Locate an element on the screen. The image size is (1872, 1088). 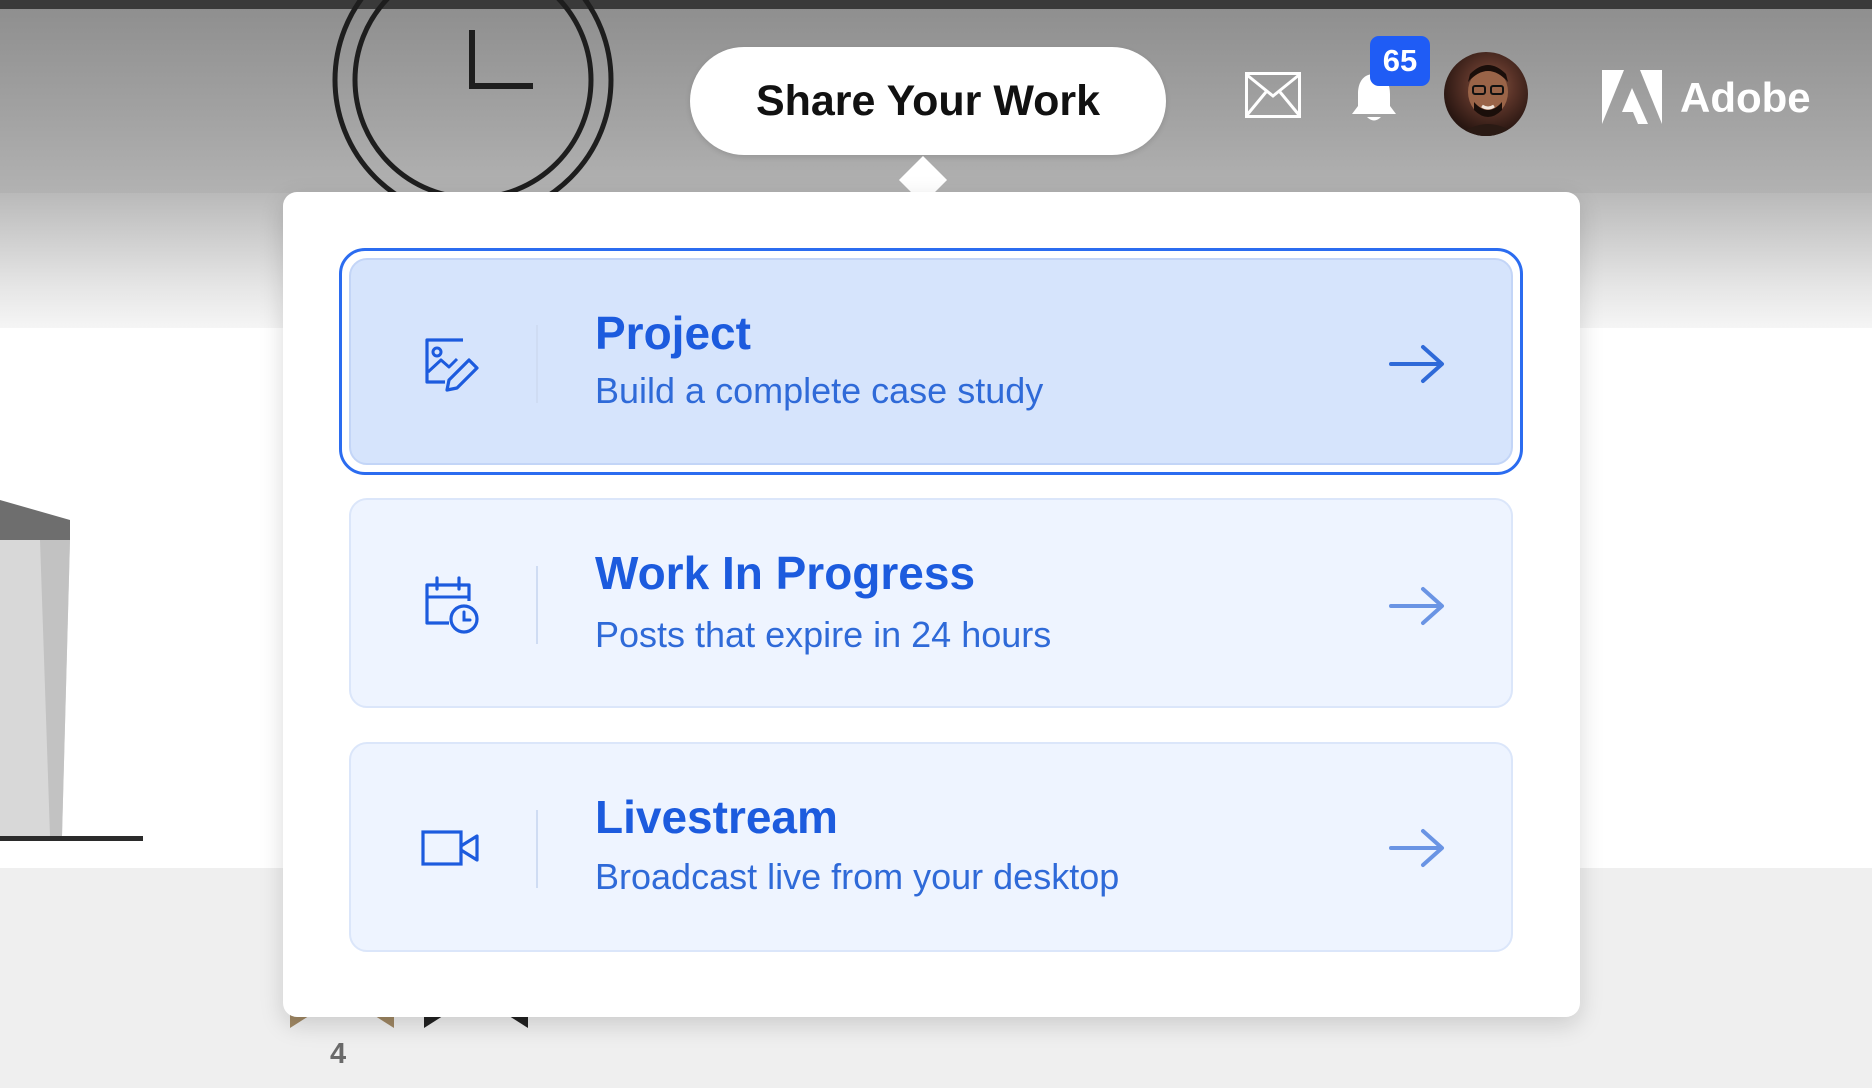
option-subtitle: Posts that expire in 24 hours is located at coordinates (823, 634).